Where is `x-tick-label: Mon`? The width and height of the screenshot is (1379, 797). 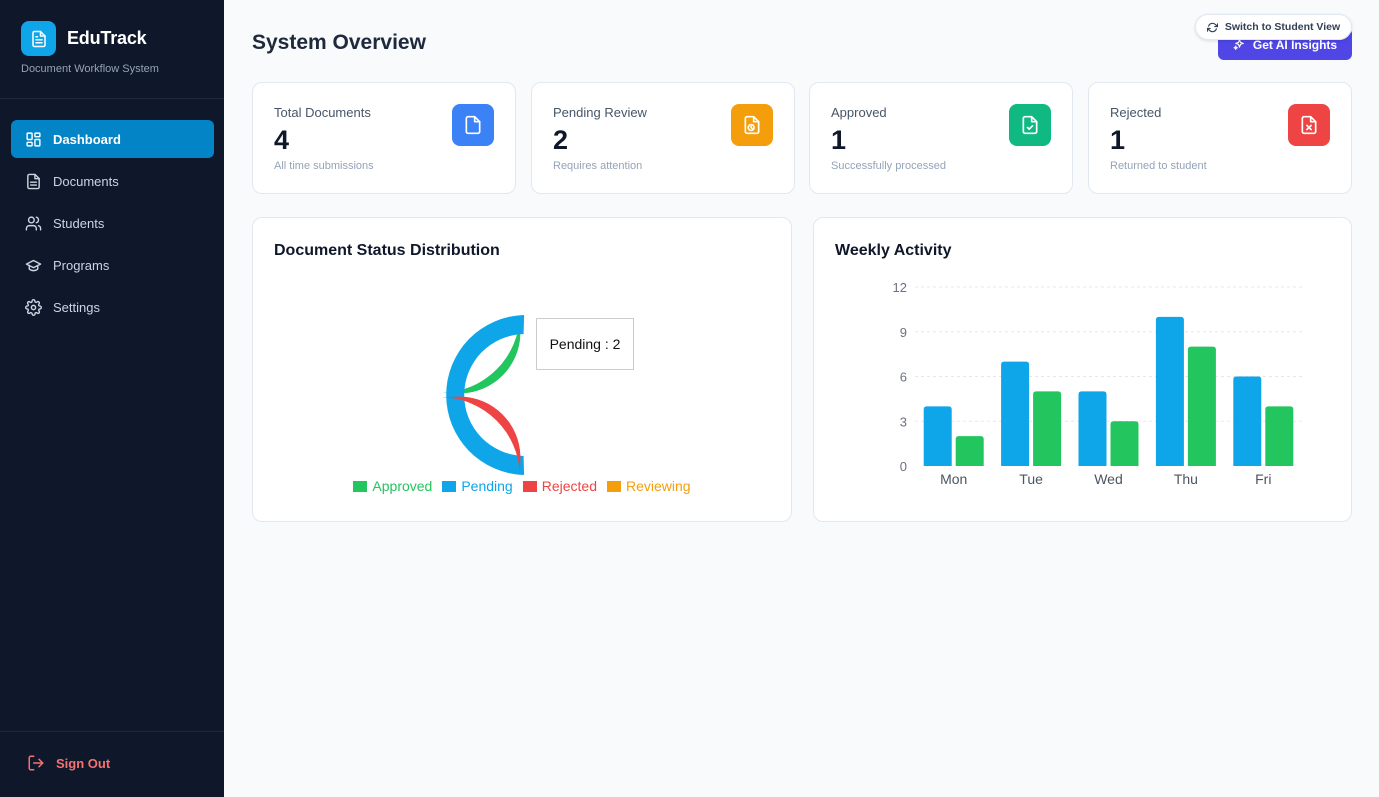
x-tick-label: Mon is located at coordinates (953, 479).